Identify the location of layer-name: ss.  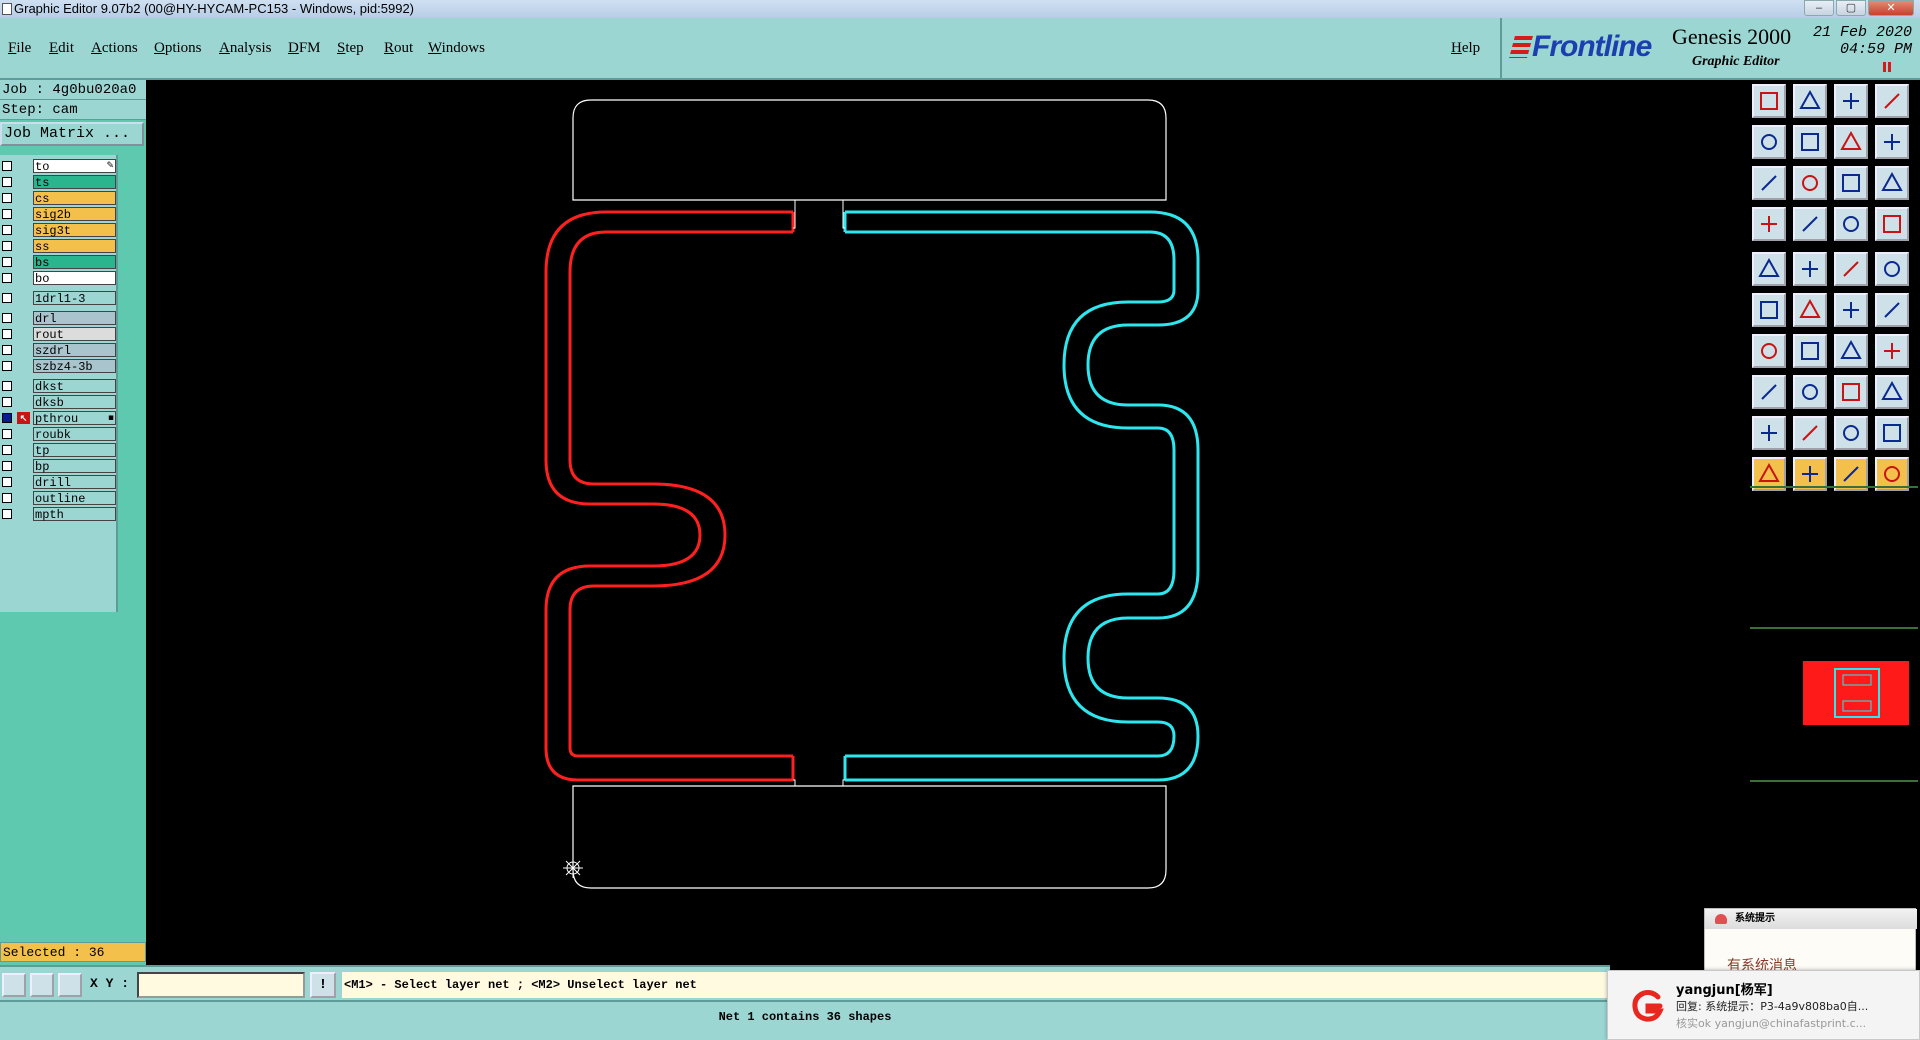
(74, 246).